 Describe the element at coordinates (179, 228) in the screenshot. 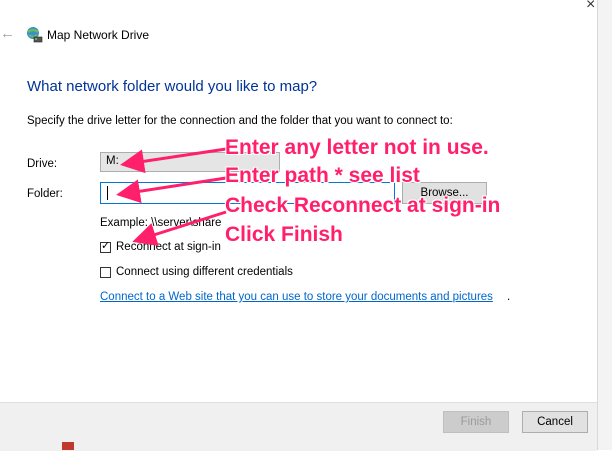

I see `arrow-reconnect` at that location.